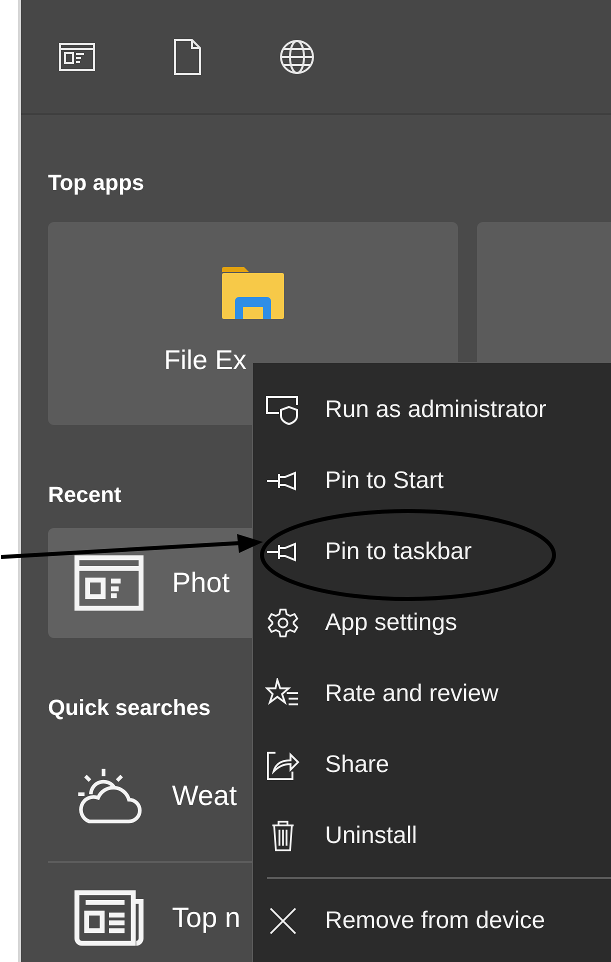  Describe the element at coordinates (96, 183) in the screenshot. I see `section-heading: Top apps` at that location.